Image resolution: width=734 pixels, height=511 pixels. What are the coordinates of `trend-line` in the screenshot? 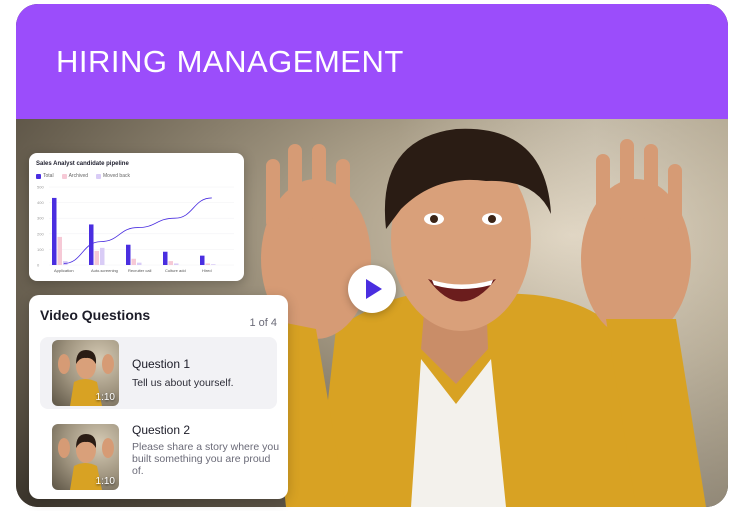 It's located at (137, 230).